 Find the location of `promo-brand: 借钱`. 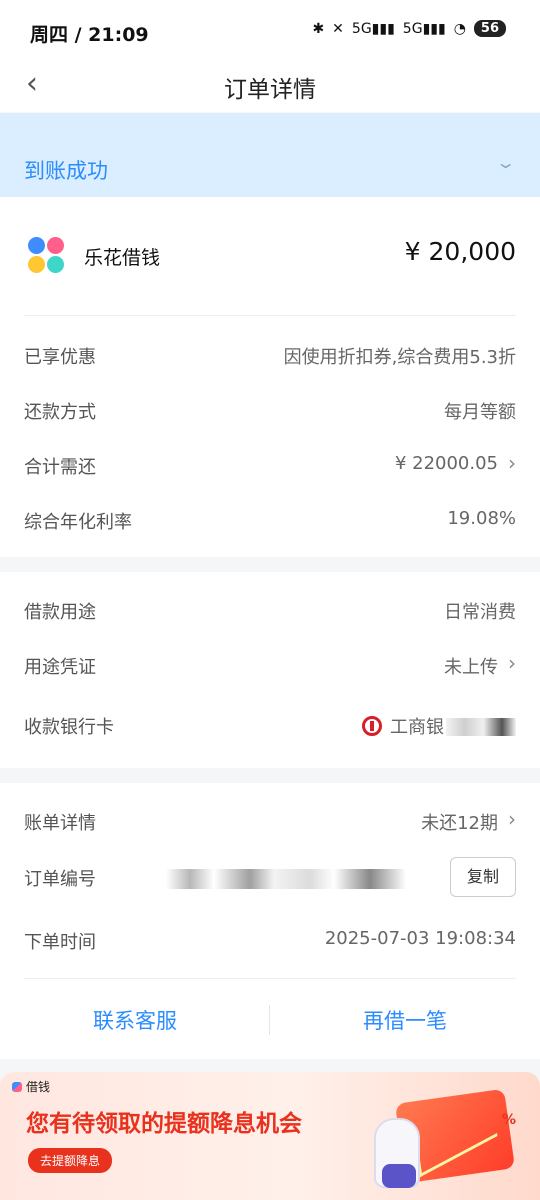

promo-brand: 借钱 is located at coordinates (31, 1086).